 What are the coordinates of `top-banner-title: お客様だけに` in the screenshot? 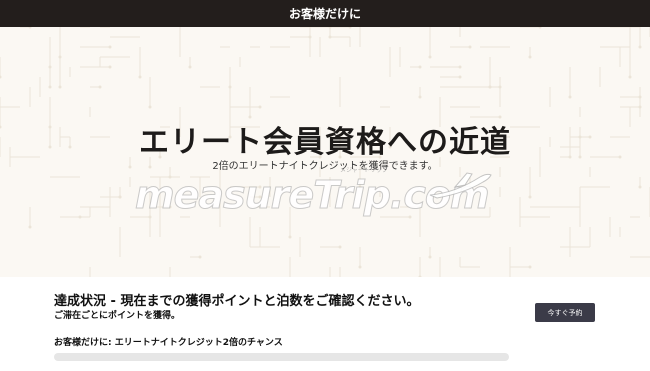 It's located at (324, 14).